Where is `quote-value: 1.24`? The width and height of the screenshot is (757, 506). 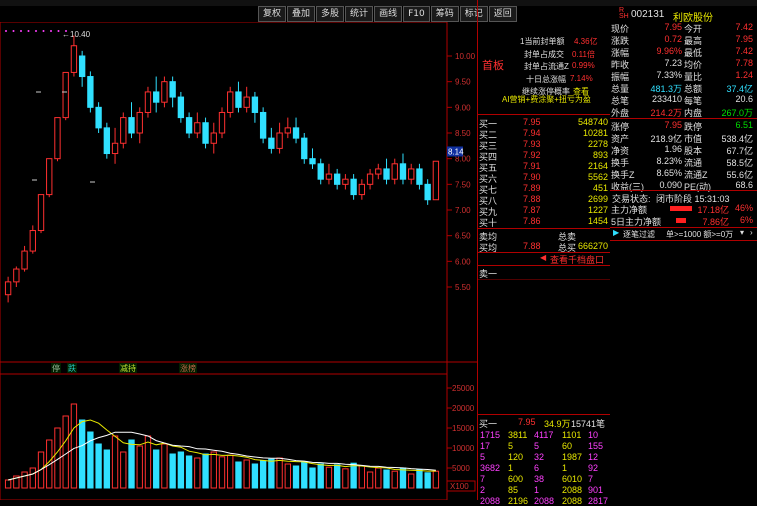 quote-value: 1.24 is located at coordinates (744, 75).